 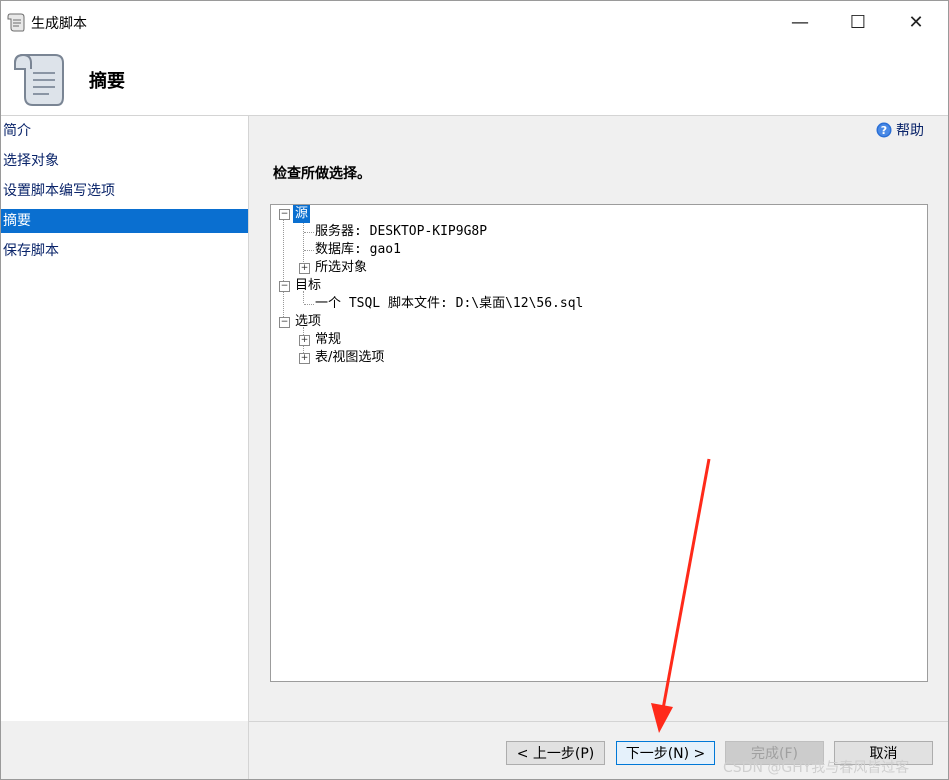 I want to click on sidebar-item-choose-objects: 选择对象, so click(x=124, y=161).